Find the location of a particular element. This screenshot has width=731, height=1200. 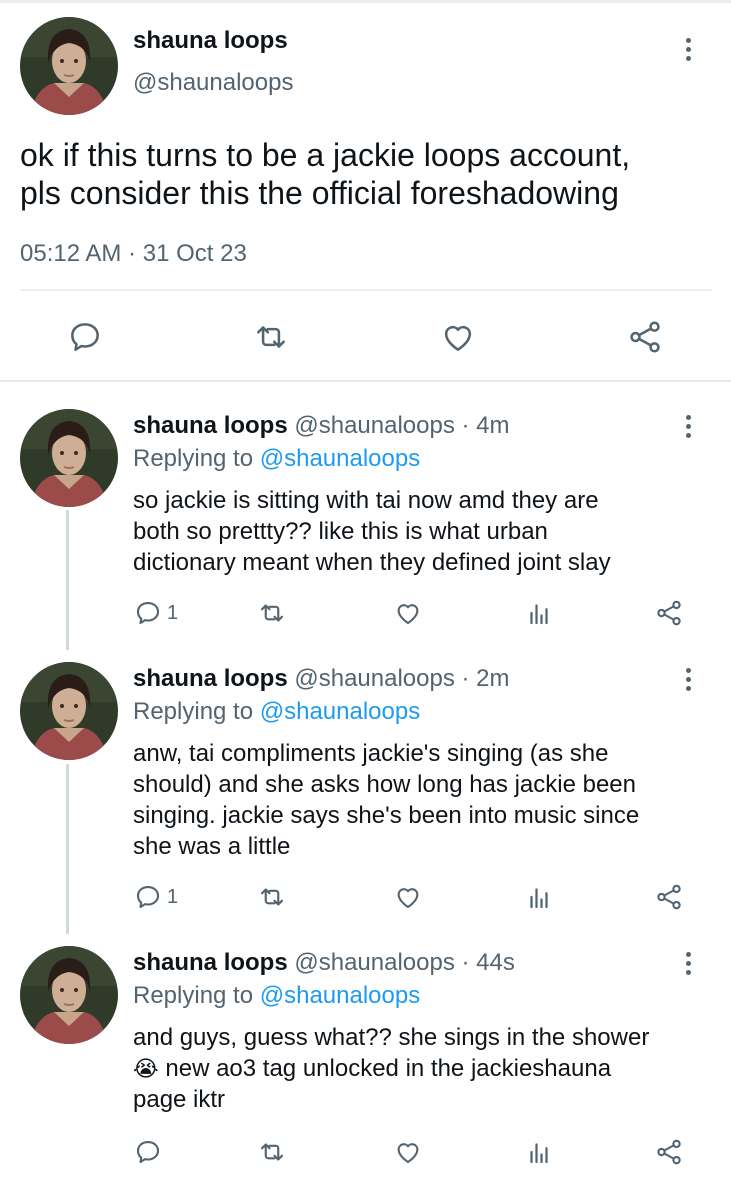

text-line: she was a little is located at coordinates (212, 846).